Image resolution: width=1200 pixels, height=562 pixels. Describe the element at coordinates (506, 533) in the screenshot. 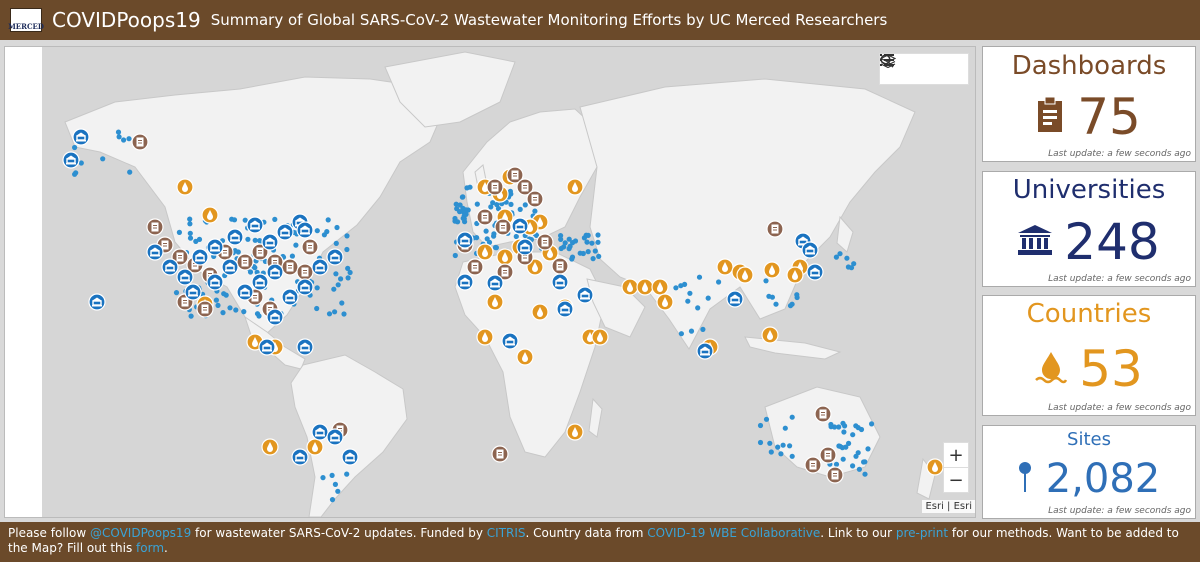

I see `citris-link: CITRIS` at that location.